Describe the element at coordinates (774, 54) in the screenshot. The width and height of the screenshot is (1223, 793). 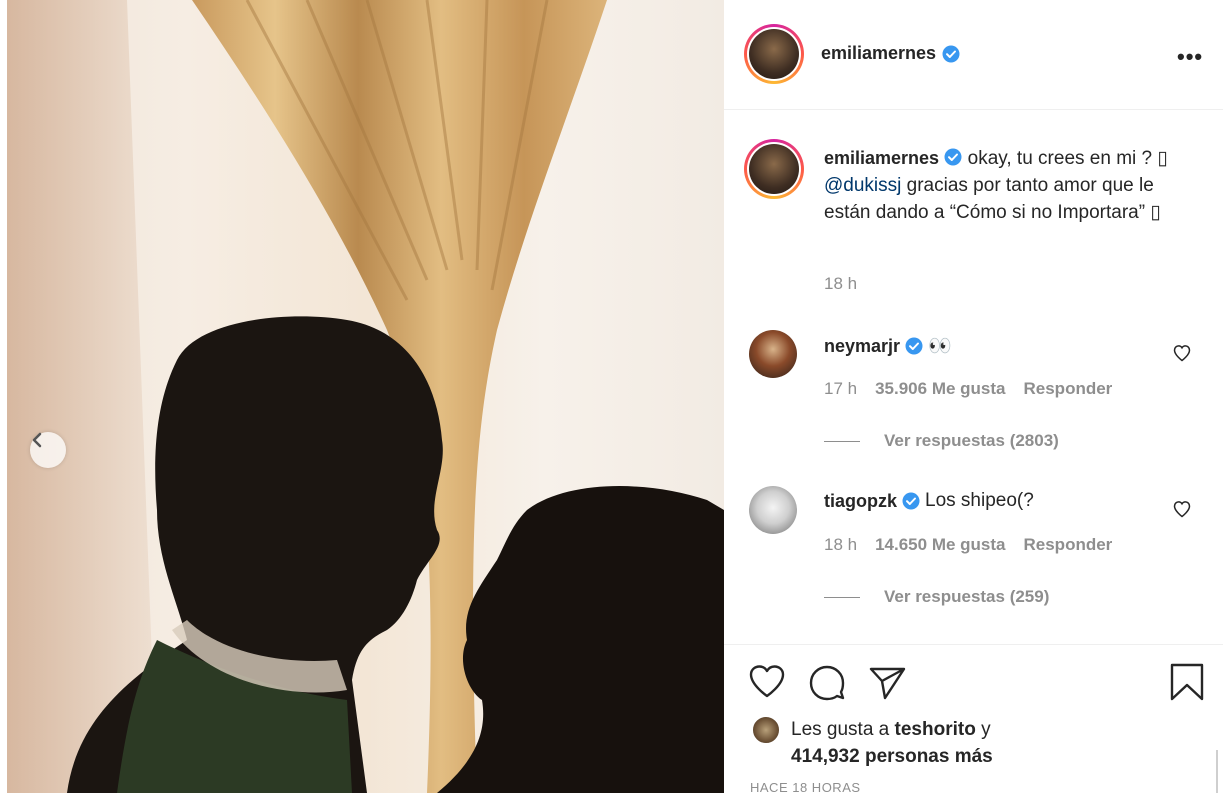
I see `author-avatar-header` at that location.